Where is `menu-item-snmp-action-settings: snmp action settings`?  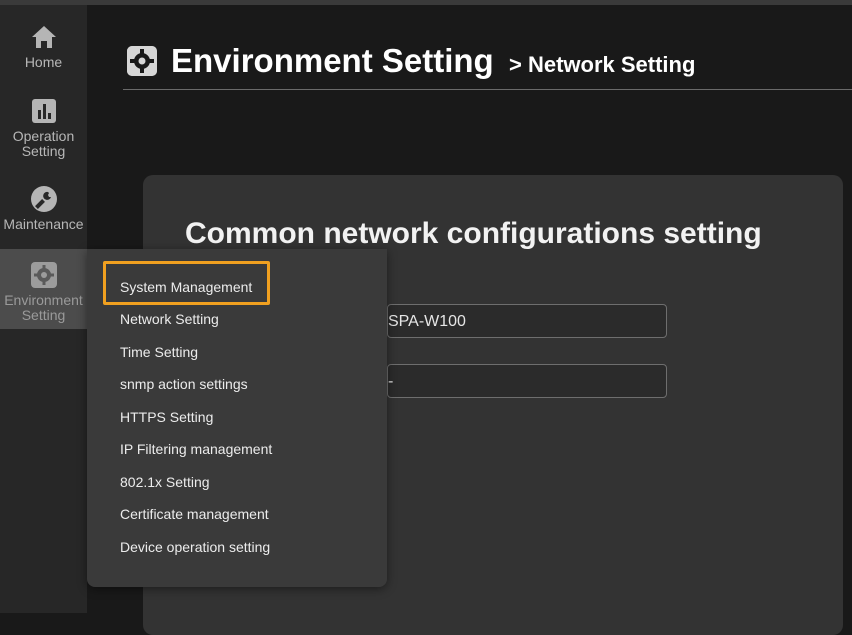 menu-item-snmp-action-settings: snmp action settings is located at coordinates (184, 384).